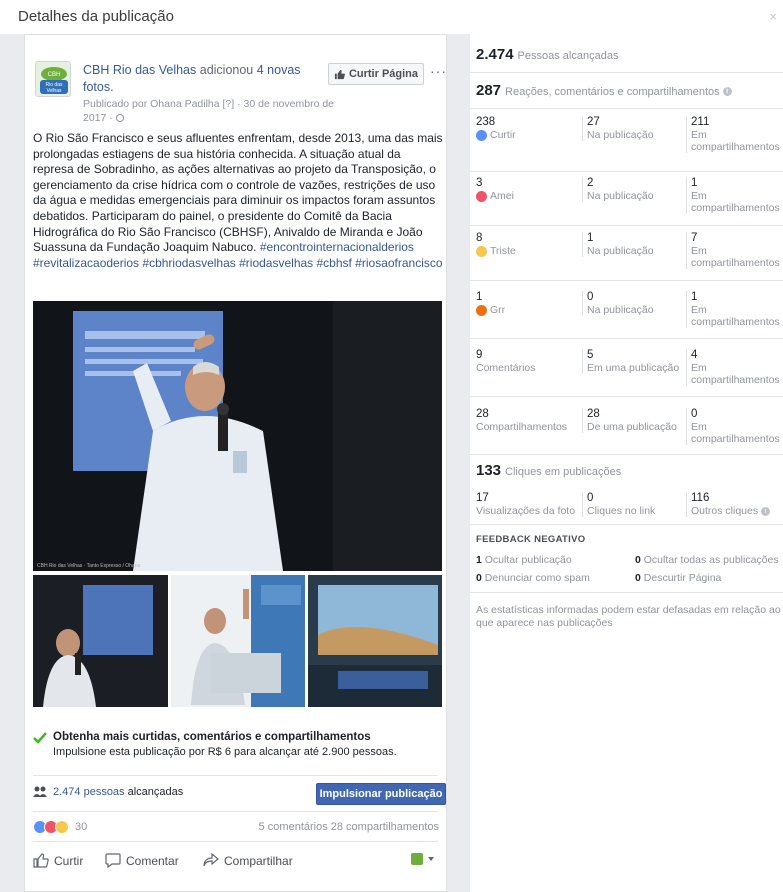 Image resolution: width=783 pixels, height=892 pixels. Describe the element at coordinates (482, 498) in the screenshot. I see `photo-views-value: 17` at that location.